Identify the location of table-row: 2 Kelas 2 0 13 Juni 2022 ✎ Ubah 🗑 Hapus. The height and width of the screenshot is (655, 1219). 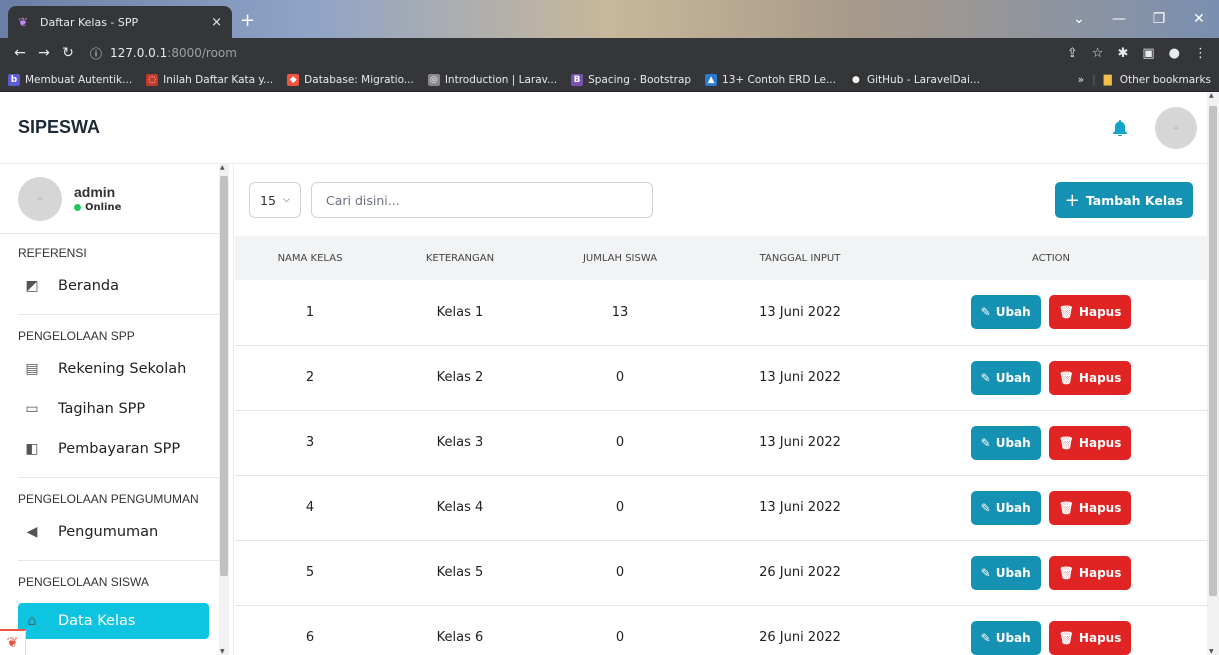
(721, 377).